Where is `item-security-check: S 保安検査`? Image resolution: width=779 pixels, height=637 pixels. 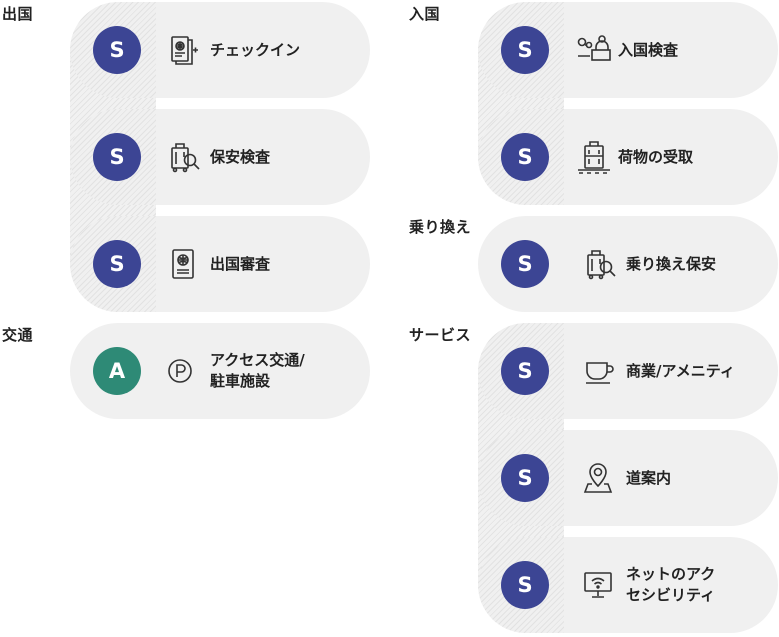
item-security-check: S 保安検査 is located at coordinates (220, 157).